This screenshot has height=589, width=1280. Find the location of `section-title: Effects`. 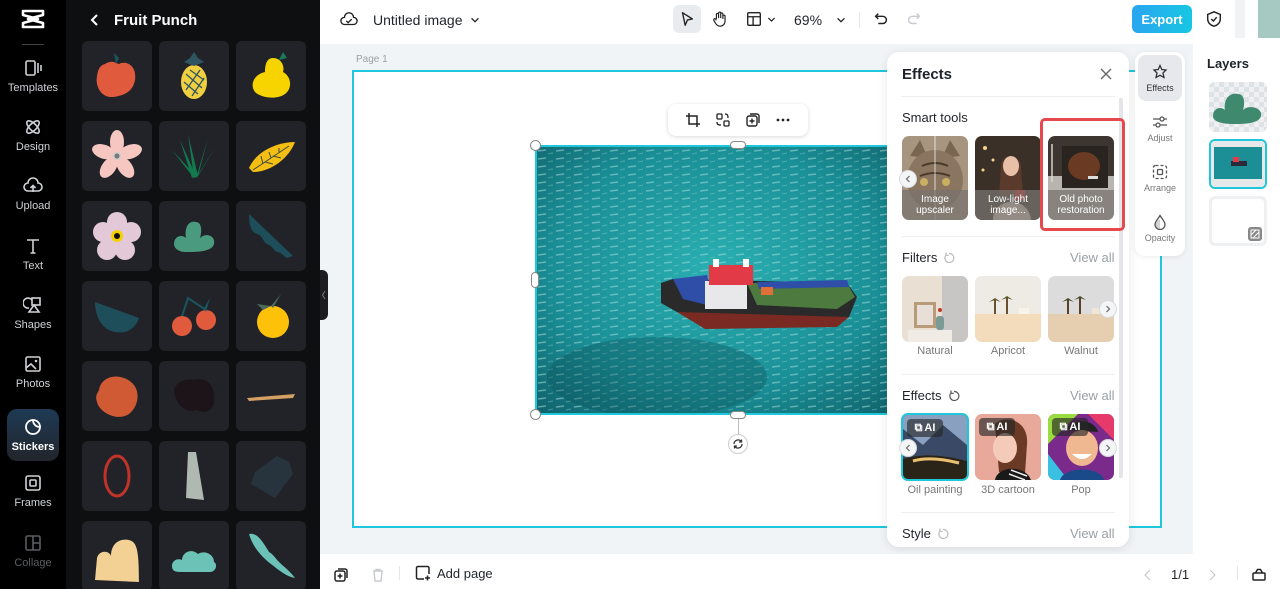

section-title: Effects is located at coordinates (922, 395).